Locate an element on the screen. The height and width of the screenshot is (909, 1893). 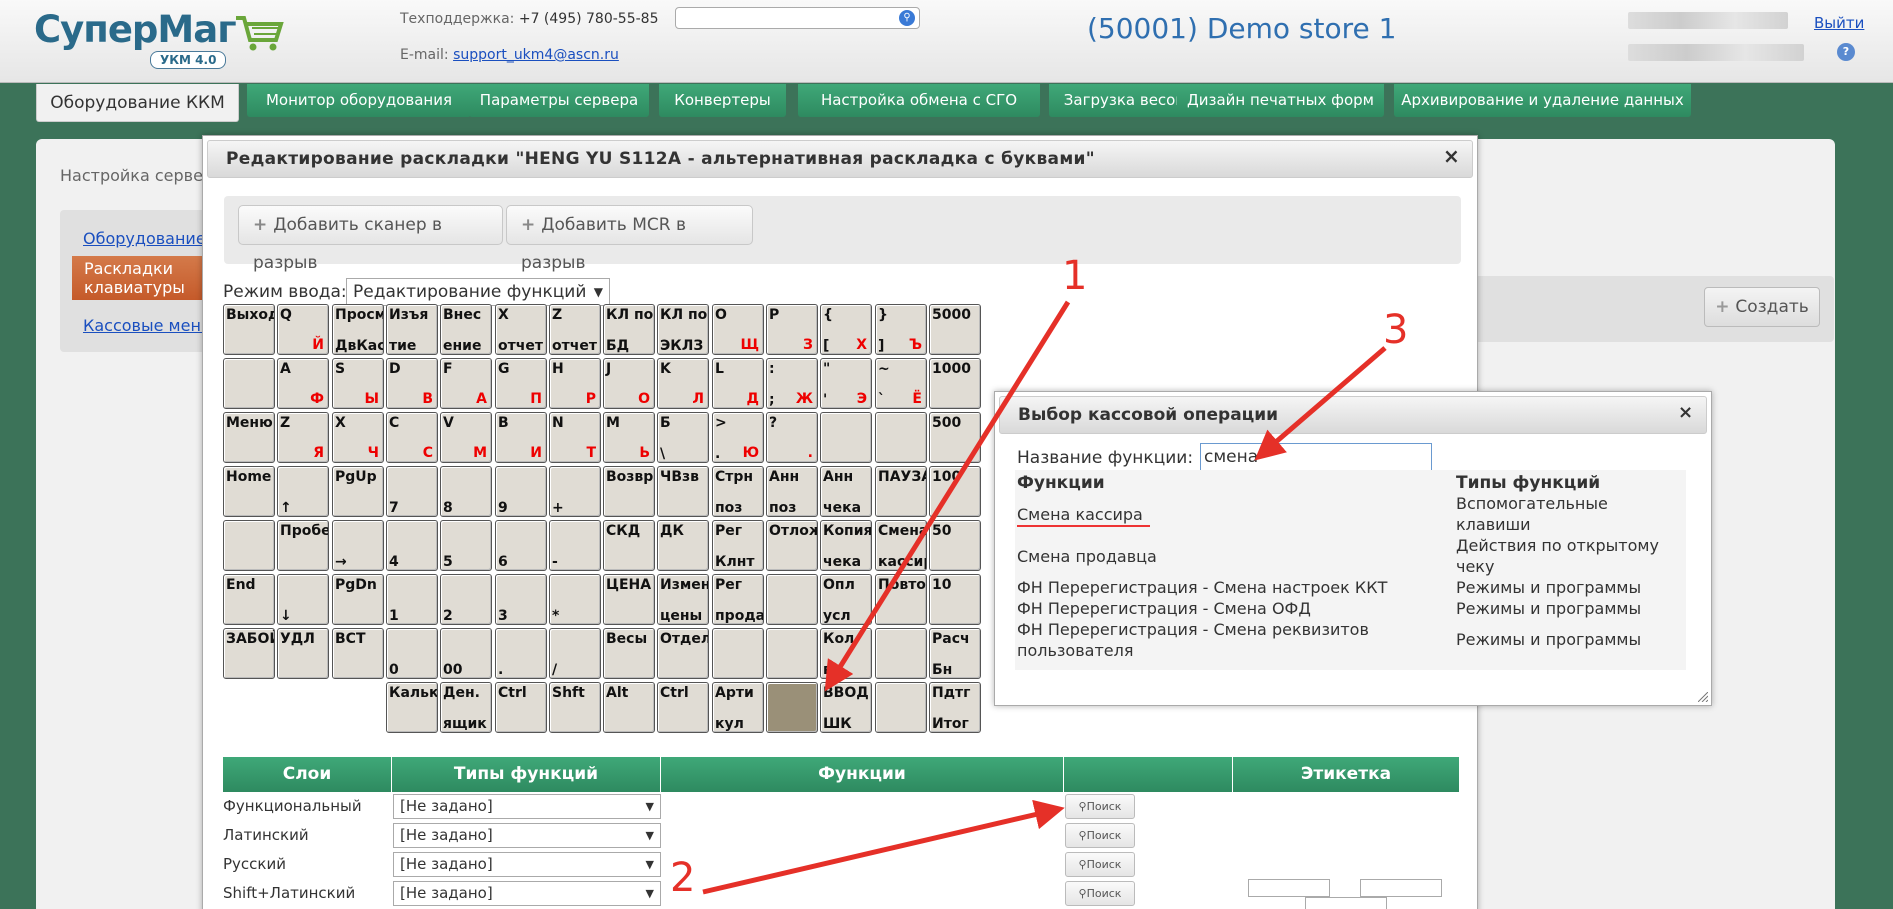
keyboard-key: 5 is located at coordinates (466, 545).